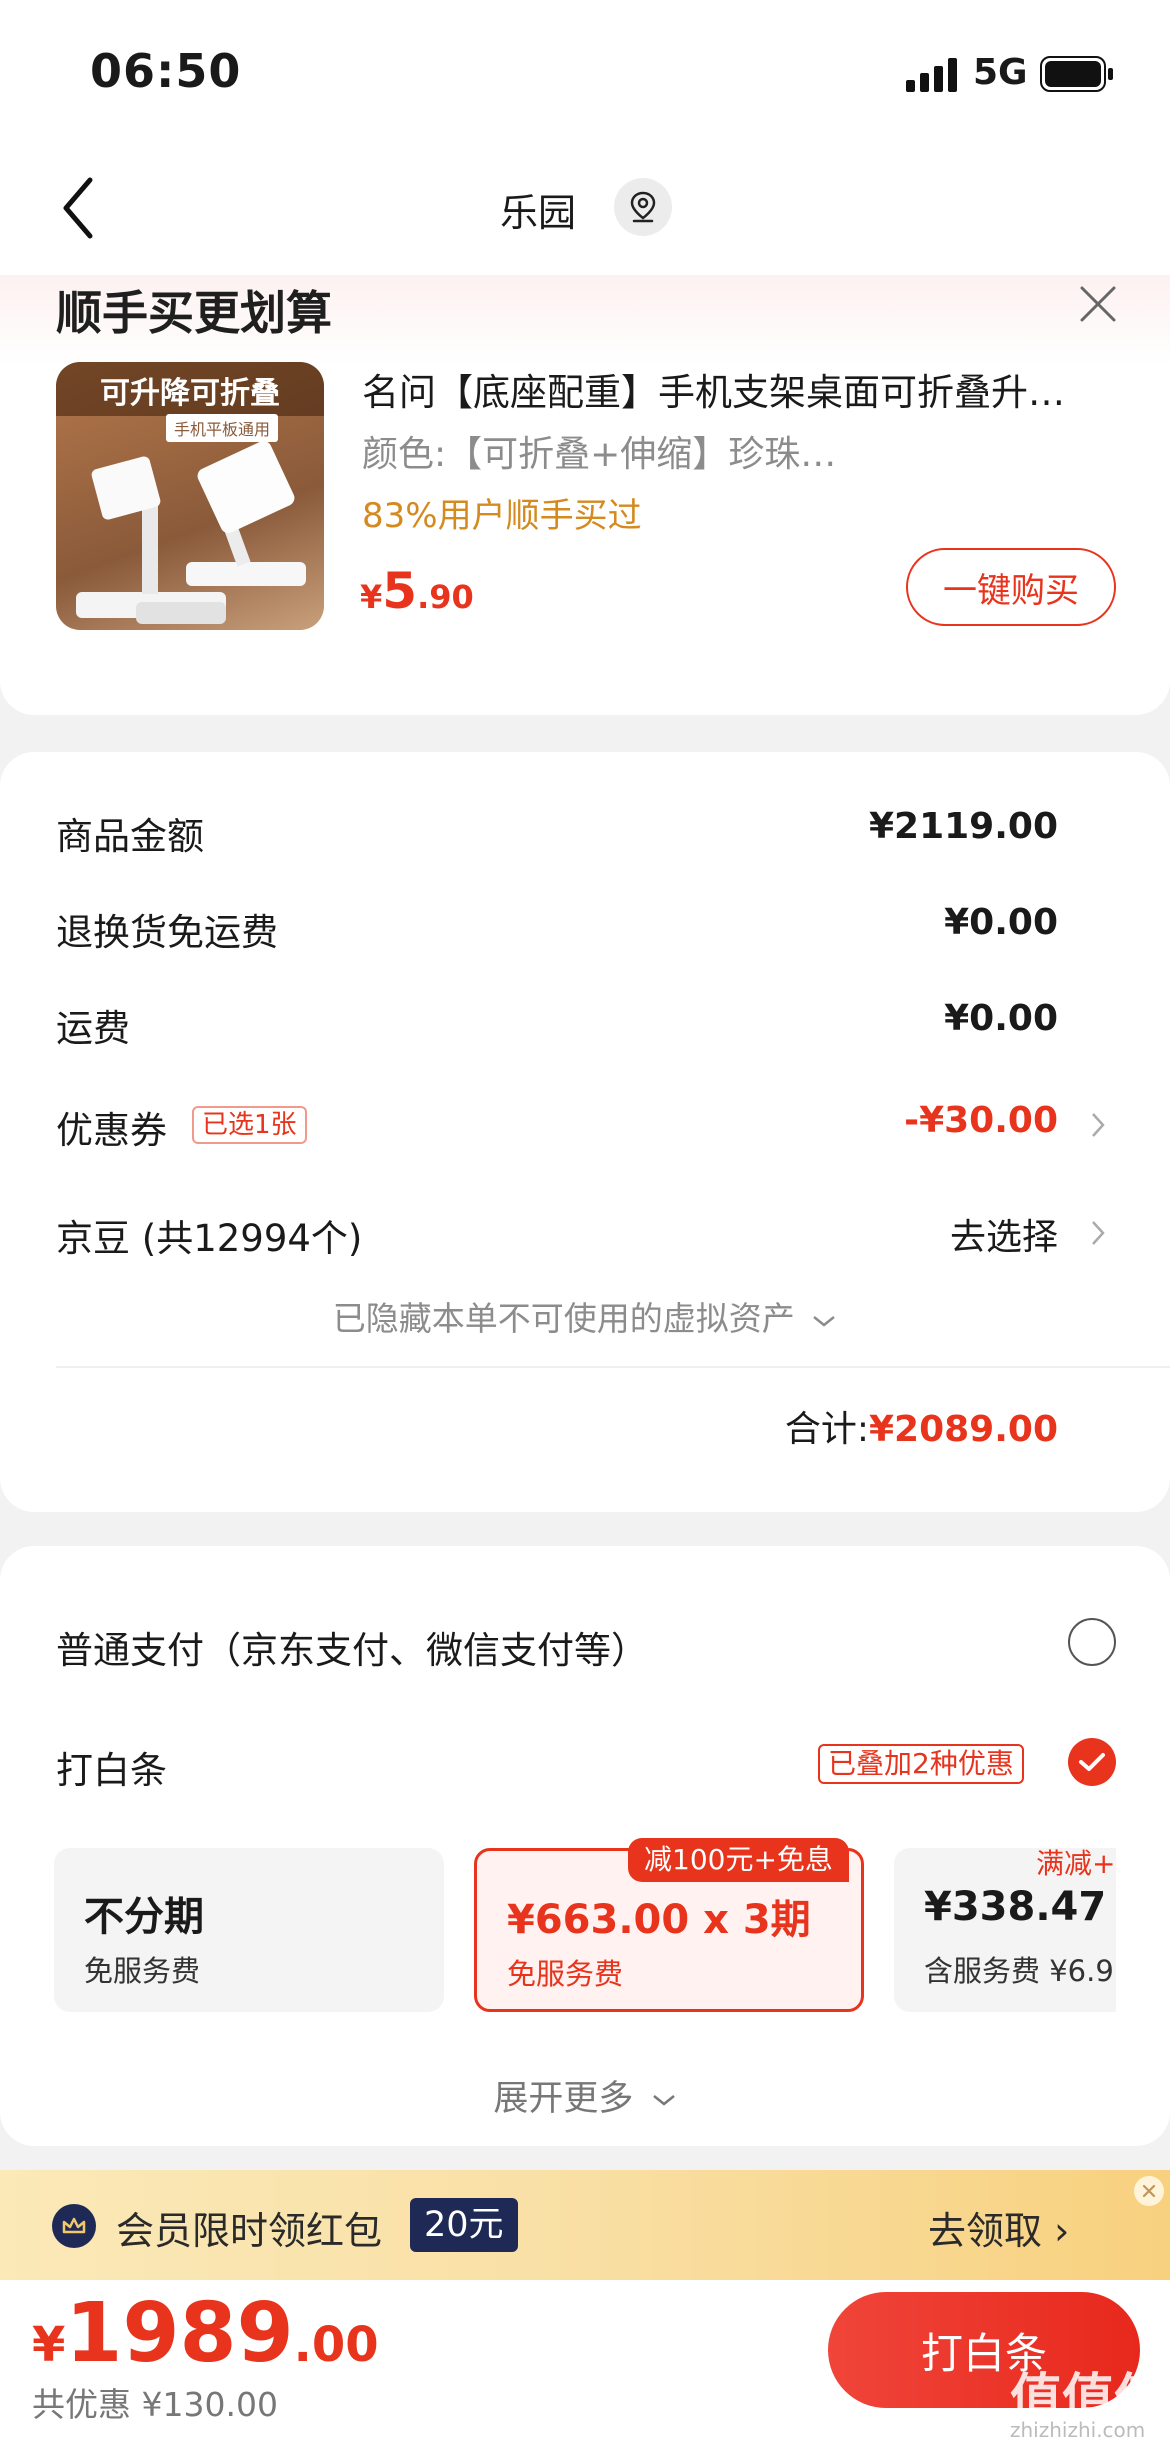 Image resolution: width=1170 pixels, height=2444 pixels. I want to click on normal-pay-label: 普通支付（京东支付、微信支付等）, so click(352, 1647).